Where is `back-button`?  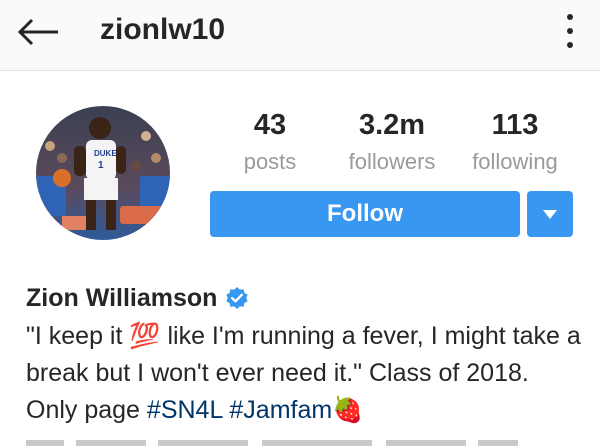
back-button is located at coordinates (38, 32).